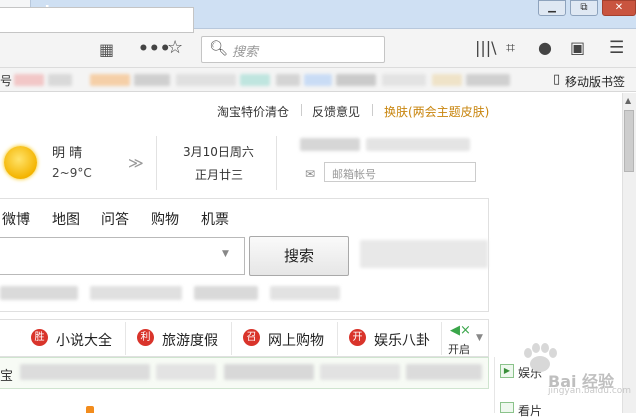 The width and height of the screenshot is (636, 419). Describe the element at coordinates (557, 79) in the screenshot. I see `mobile-icon: ▯` at that location.